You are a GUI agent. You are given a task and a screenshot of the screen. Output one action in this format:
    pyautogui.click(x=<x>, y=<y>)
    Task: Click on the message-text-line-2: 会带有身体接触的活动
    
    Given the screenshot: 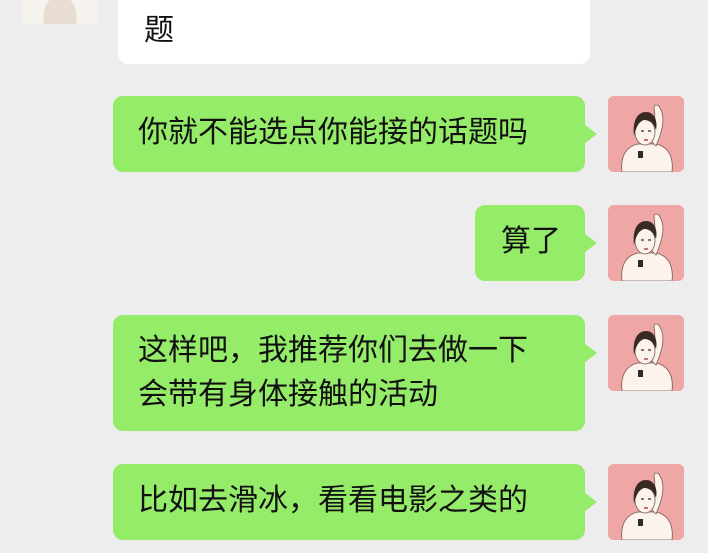 What is the action you would take?
    pyautogui.click(x=288, y=394)
    